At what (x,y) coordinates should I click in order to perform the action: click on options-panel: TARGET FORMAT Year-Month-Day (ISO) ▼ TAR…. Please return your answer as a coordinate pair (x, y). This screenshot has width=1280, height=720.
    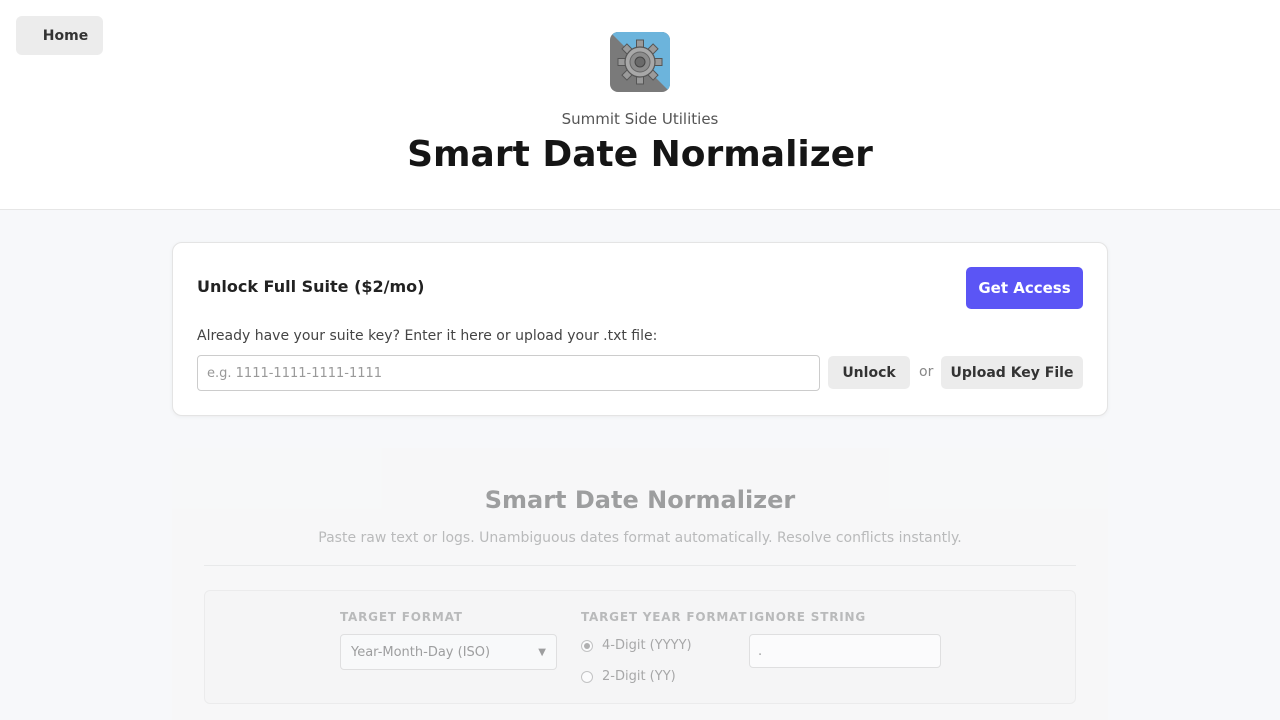
    Looking at the image, I should click on (640, 647).